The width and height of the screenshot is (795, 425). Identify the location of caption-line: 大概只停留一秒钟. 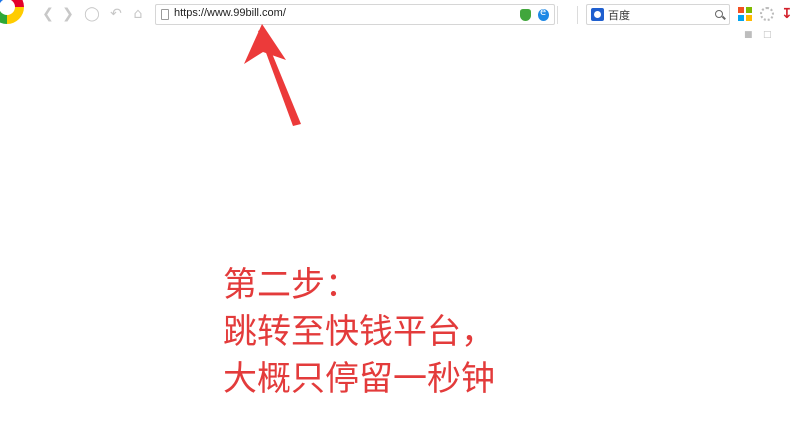
(359, 379).